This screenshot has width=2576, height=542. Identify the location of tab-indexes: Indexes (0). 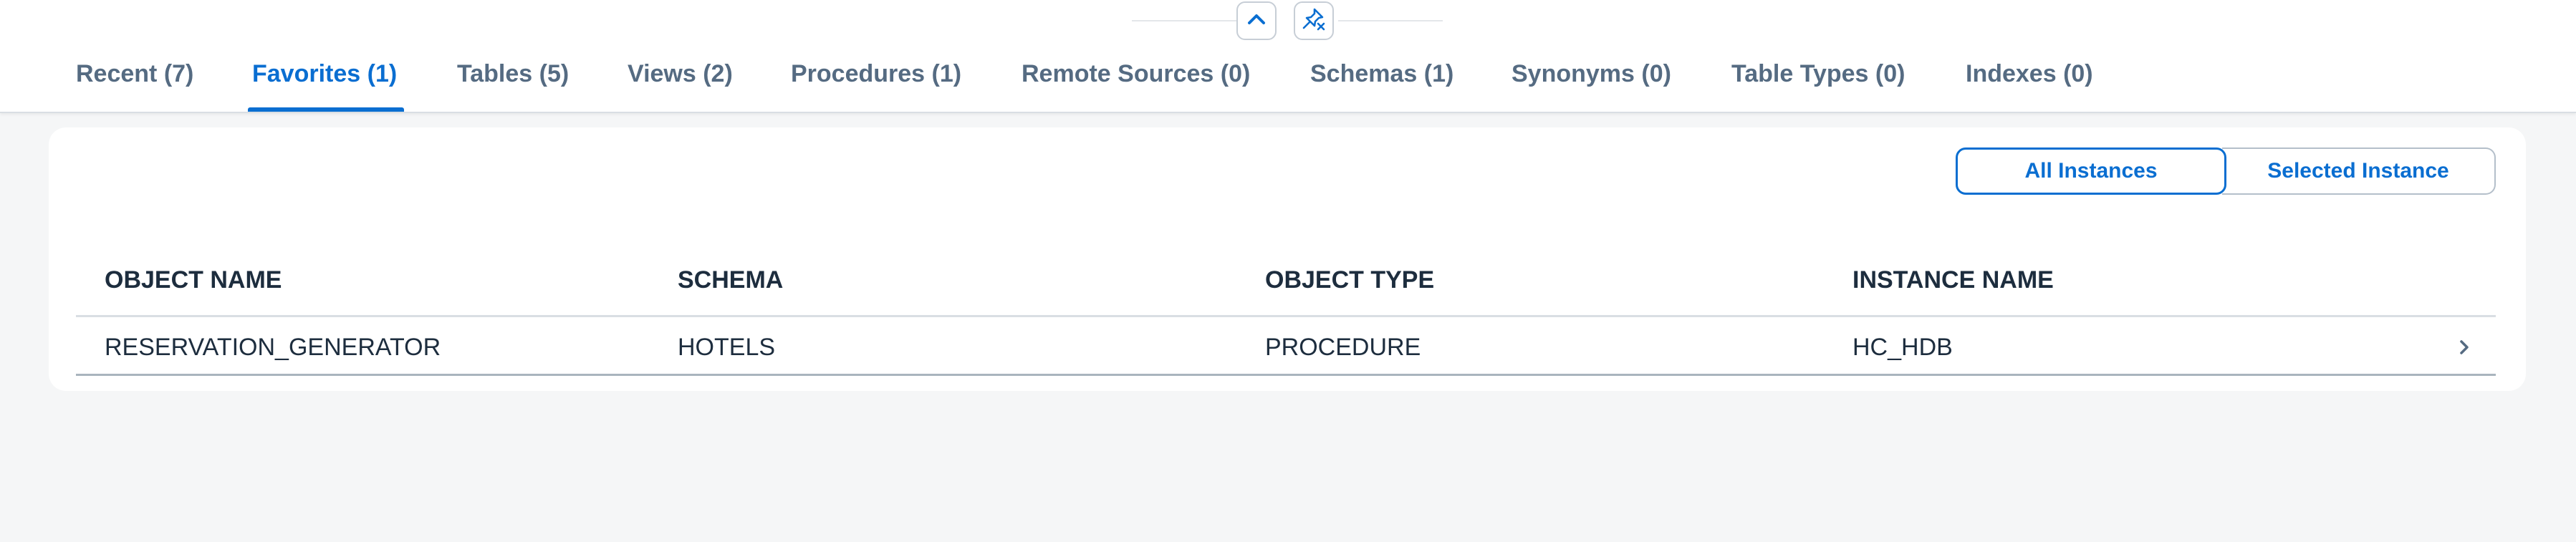
(2030, 74).